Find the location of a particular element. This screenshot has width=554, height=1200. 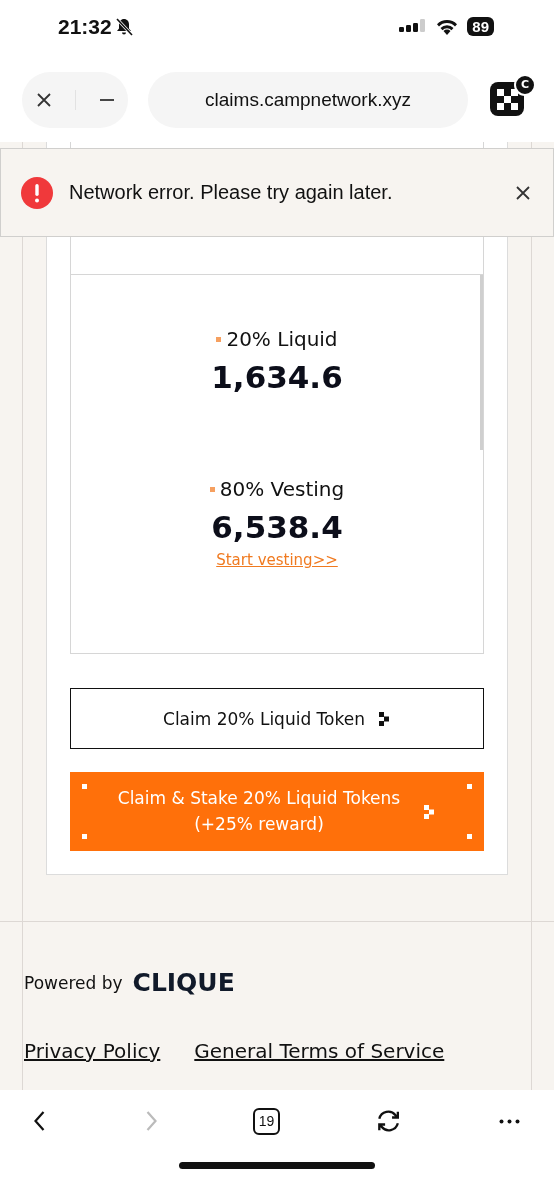

allocation-label: 80% Vesting is located at coordinates (282, 489).